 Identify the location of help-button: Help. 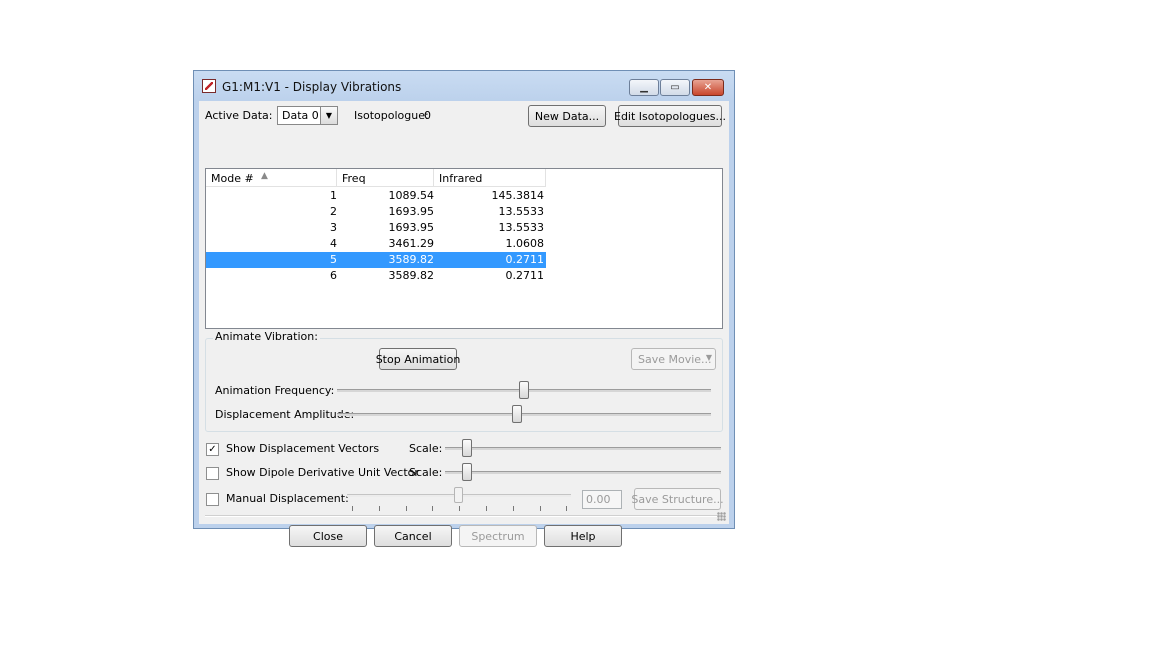
(583, 536).